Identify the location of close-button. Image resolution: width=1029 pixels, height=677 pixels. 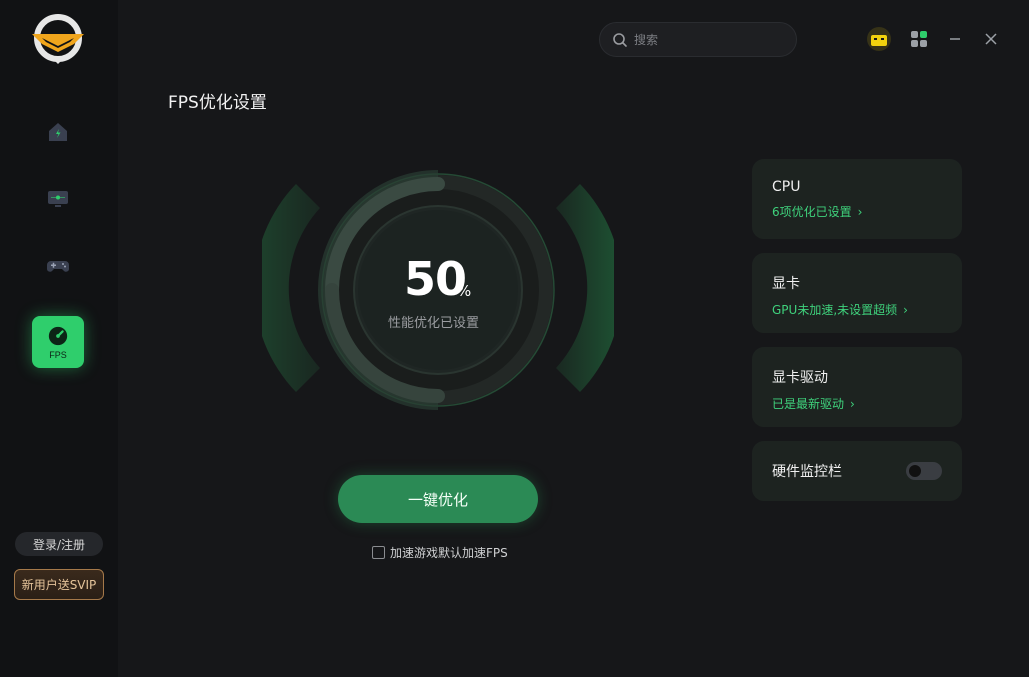
(991, 39).